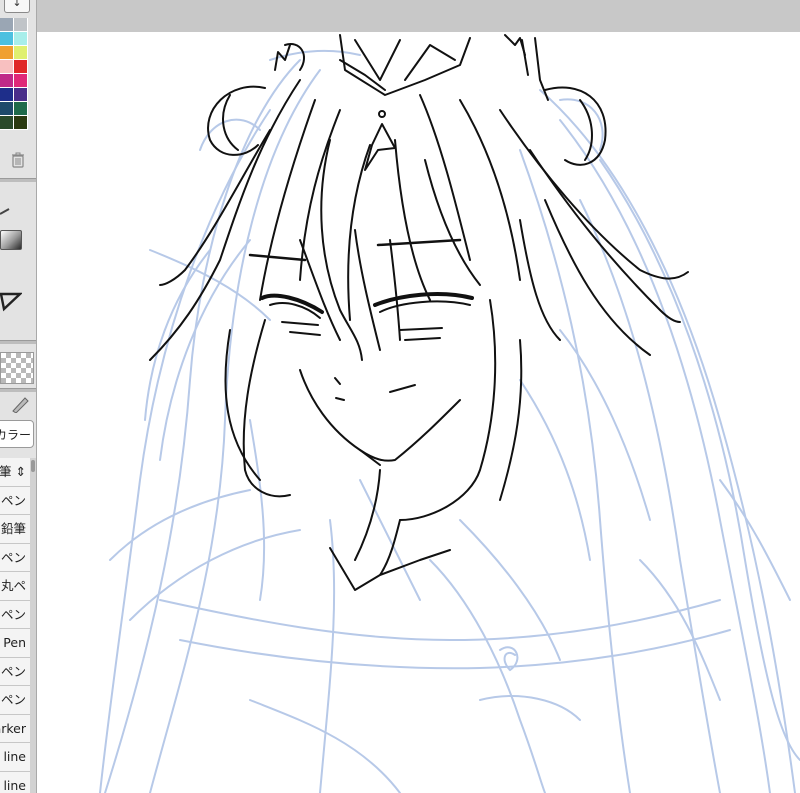 This screenshot has height=793, width=800. I want to click on tab-color-label: カラー, so click(16, 435).